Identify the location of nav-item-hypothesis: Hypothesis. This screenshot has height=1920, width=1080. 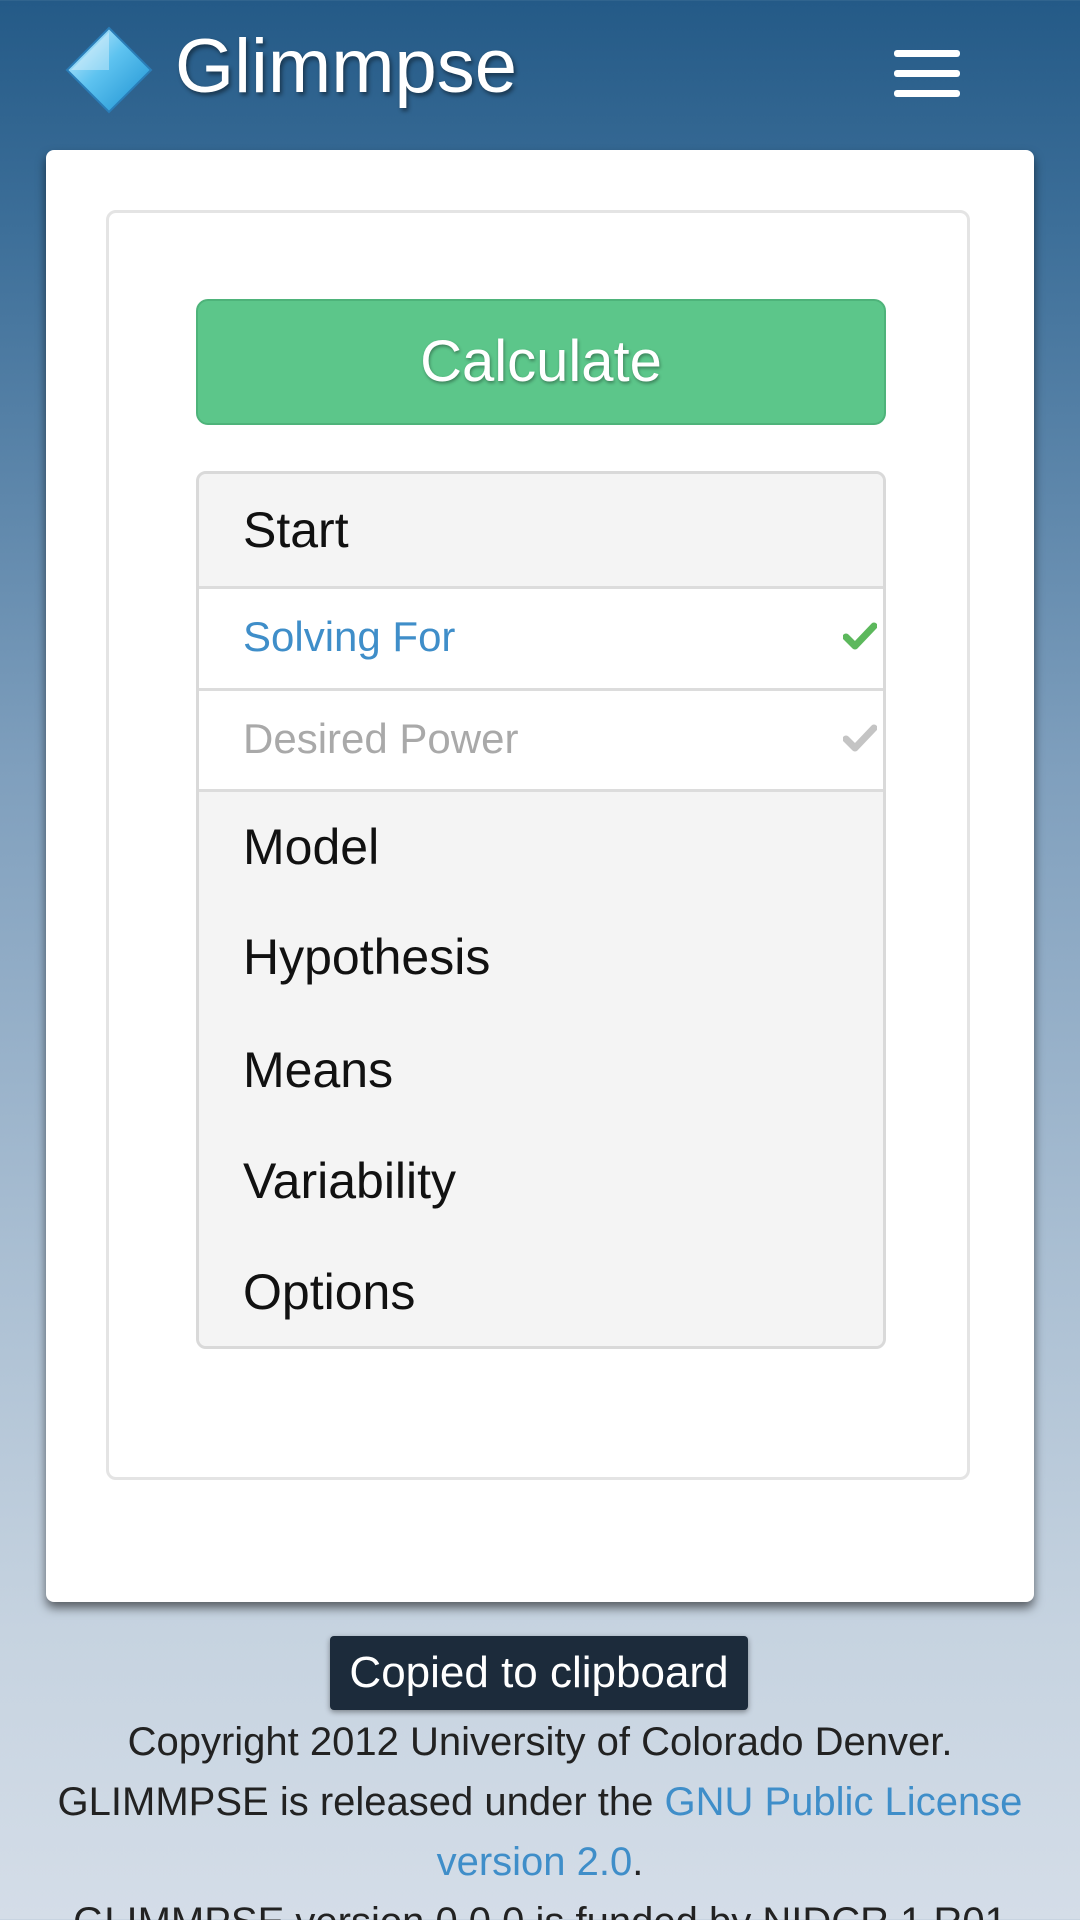
(541, 957).